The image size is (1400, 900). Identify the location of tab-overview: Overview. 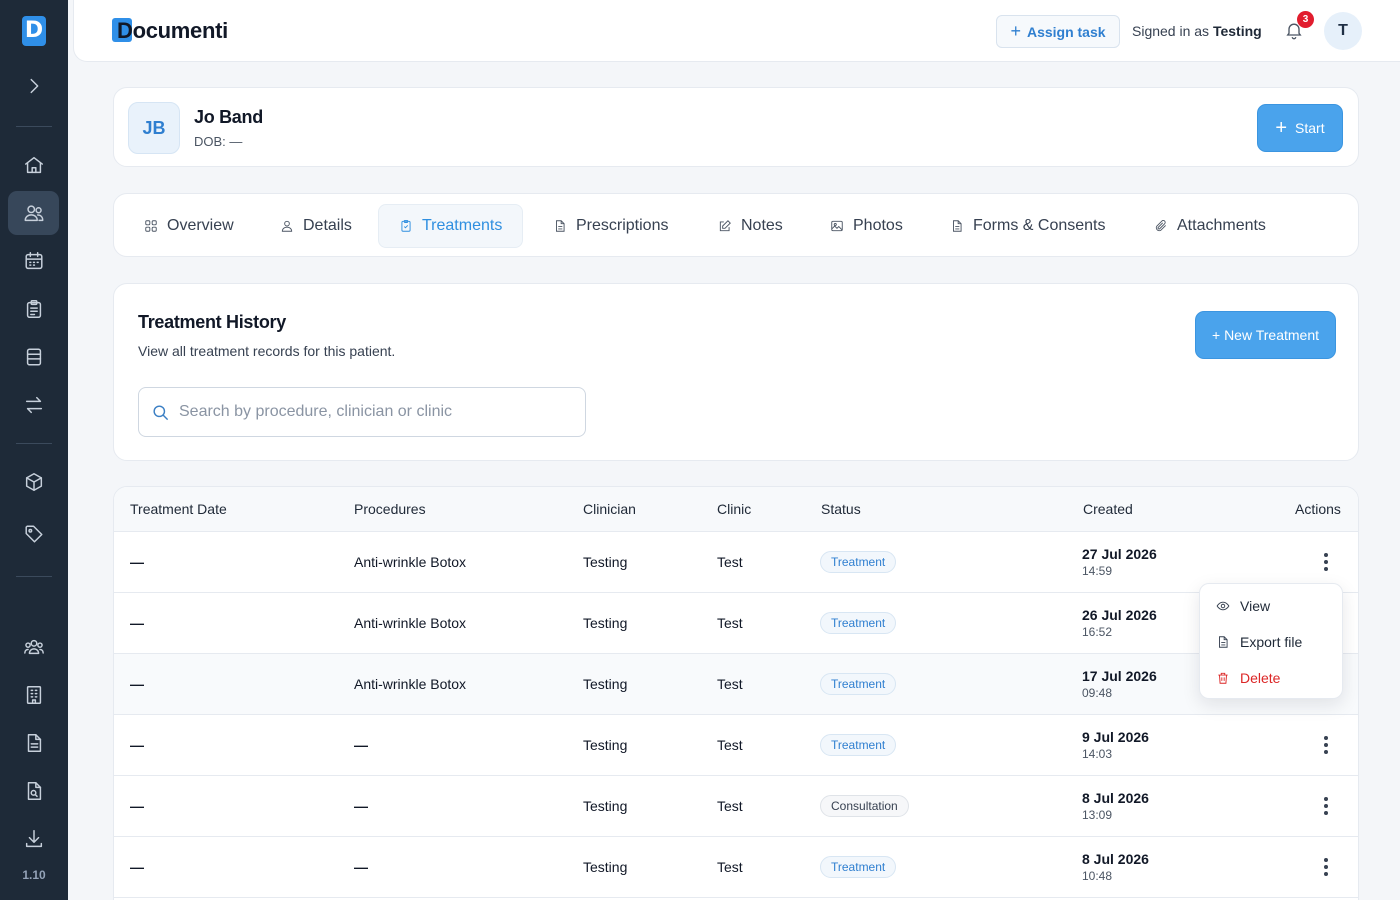
(189, 226).